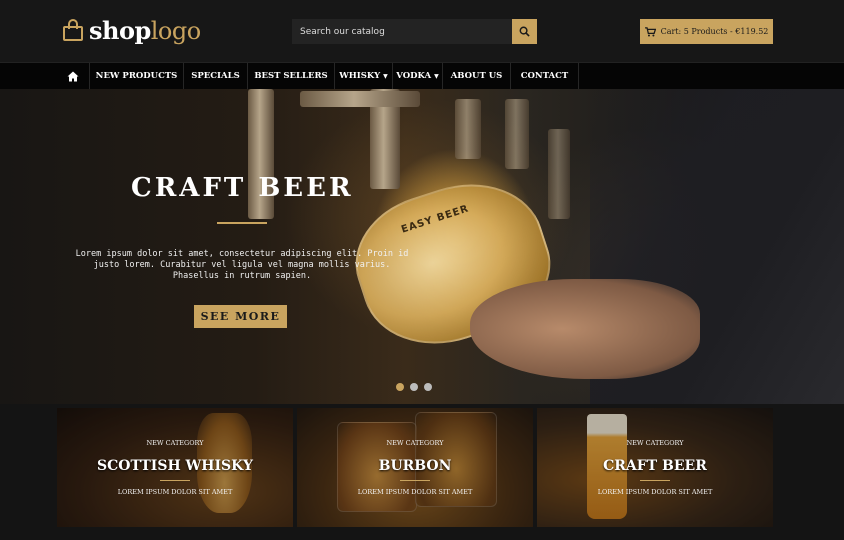  I want to click on nav-whisky: WHISKY ▼, so click(364, 76).